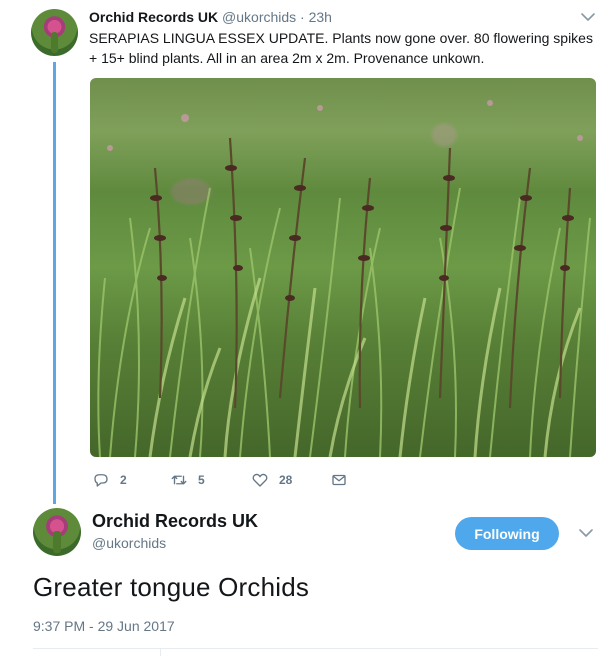 This screenshot has width=612, height=656. I want to click on envelope-icon, so click(339, 480).